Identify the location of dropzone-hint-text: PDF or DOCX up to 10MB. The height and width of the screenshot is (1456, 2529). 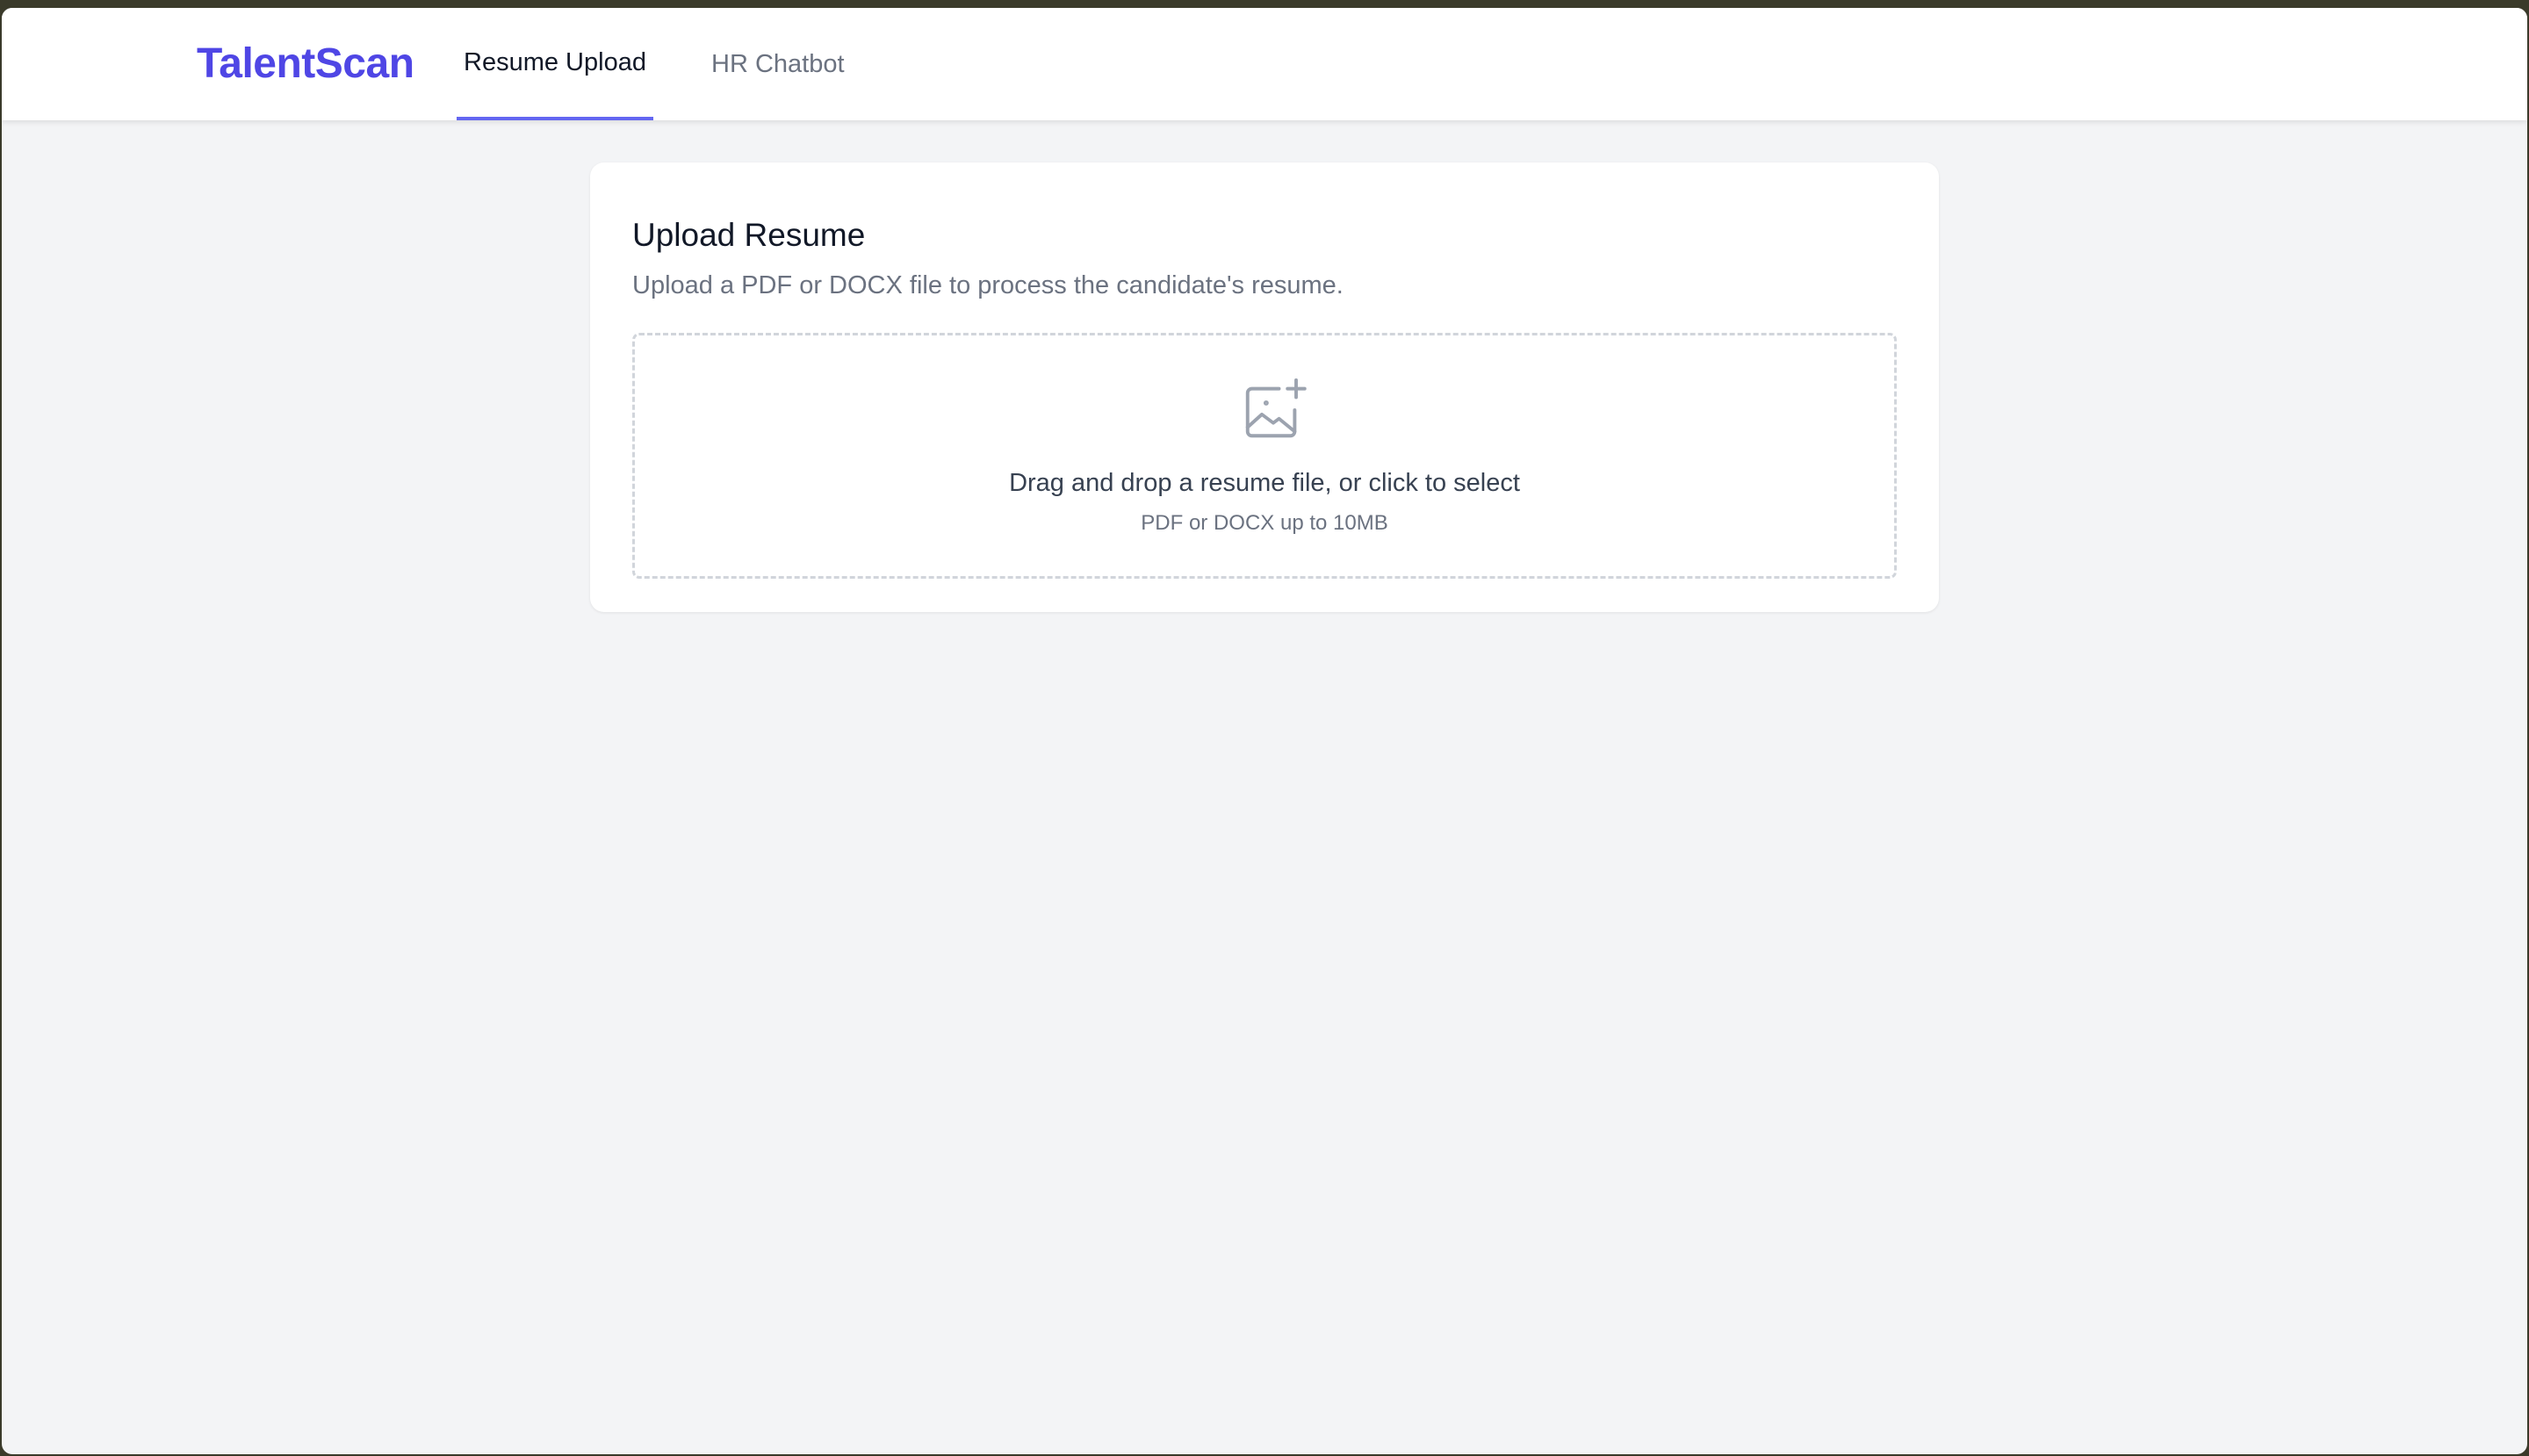
(1265, 523).